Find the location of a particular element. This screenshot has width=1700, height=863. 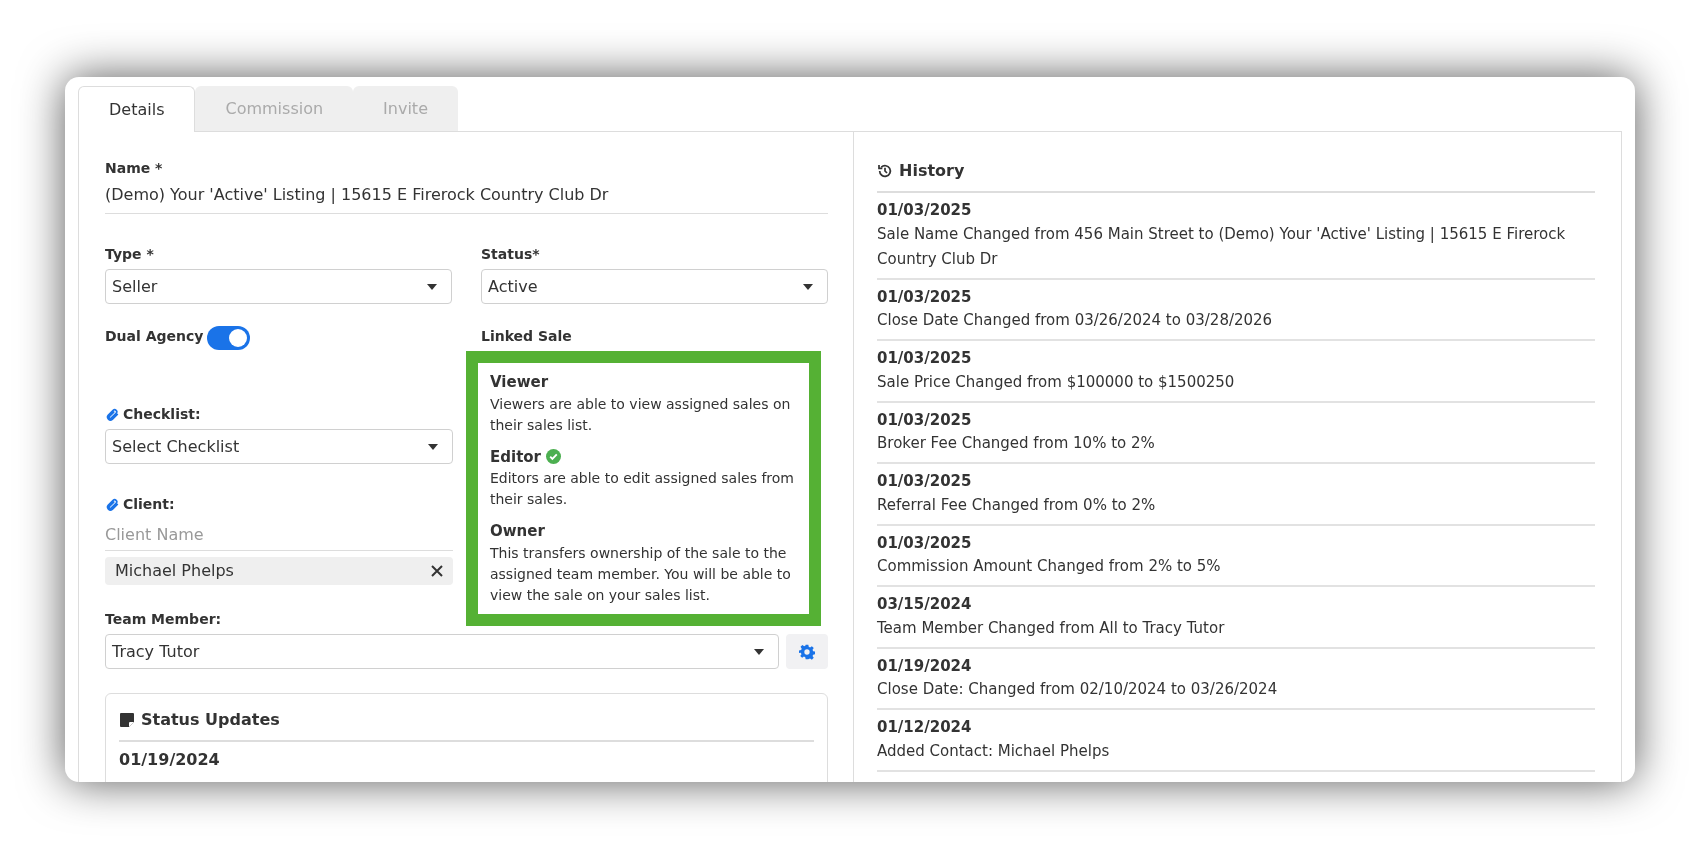

field-label: Type * is located at coordinates (129, 254).